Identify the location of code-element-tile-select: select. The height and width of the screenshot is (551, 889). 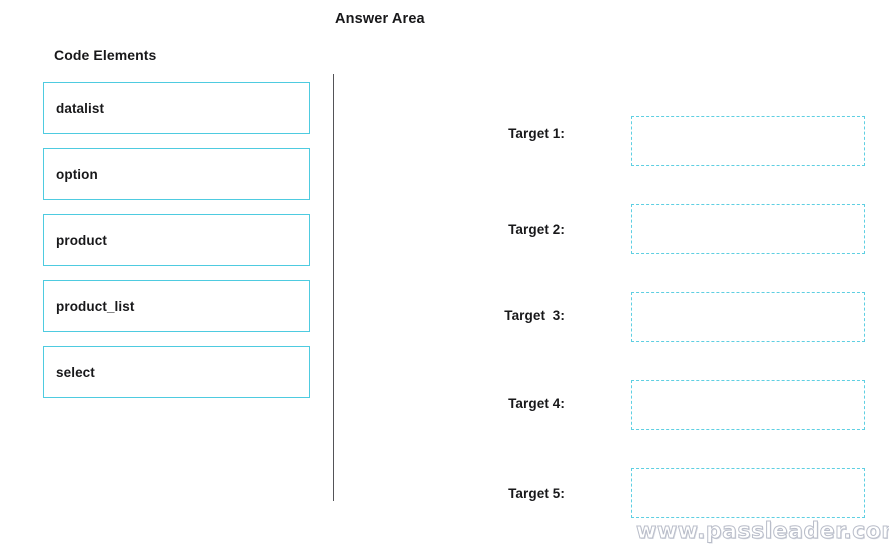
(176, 372).